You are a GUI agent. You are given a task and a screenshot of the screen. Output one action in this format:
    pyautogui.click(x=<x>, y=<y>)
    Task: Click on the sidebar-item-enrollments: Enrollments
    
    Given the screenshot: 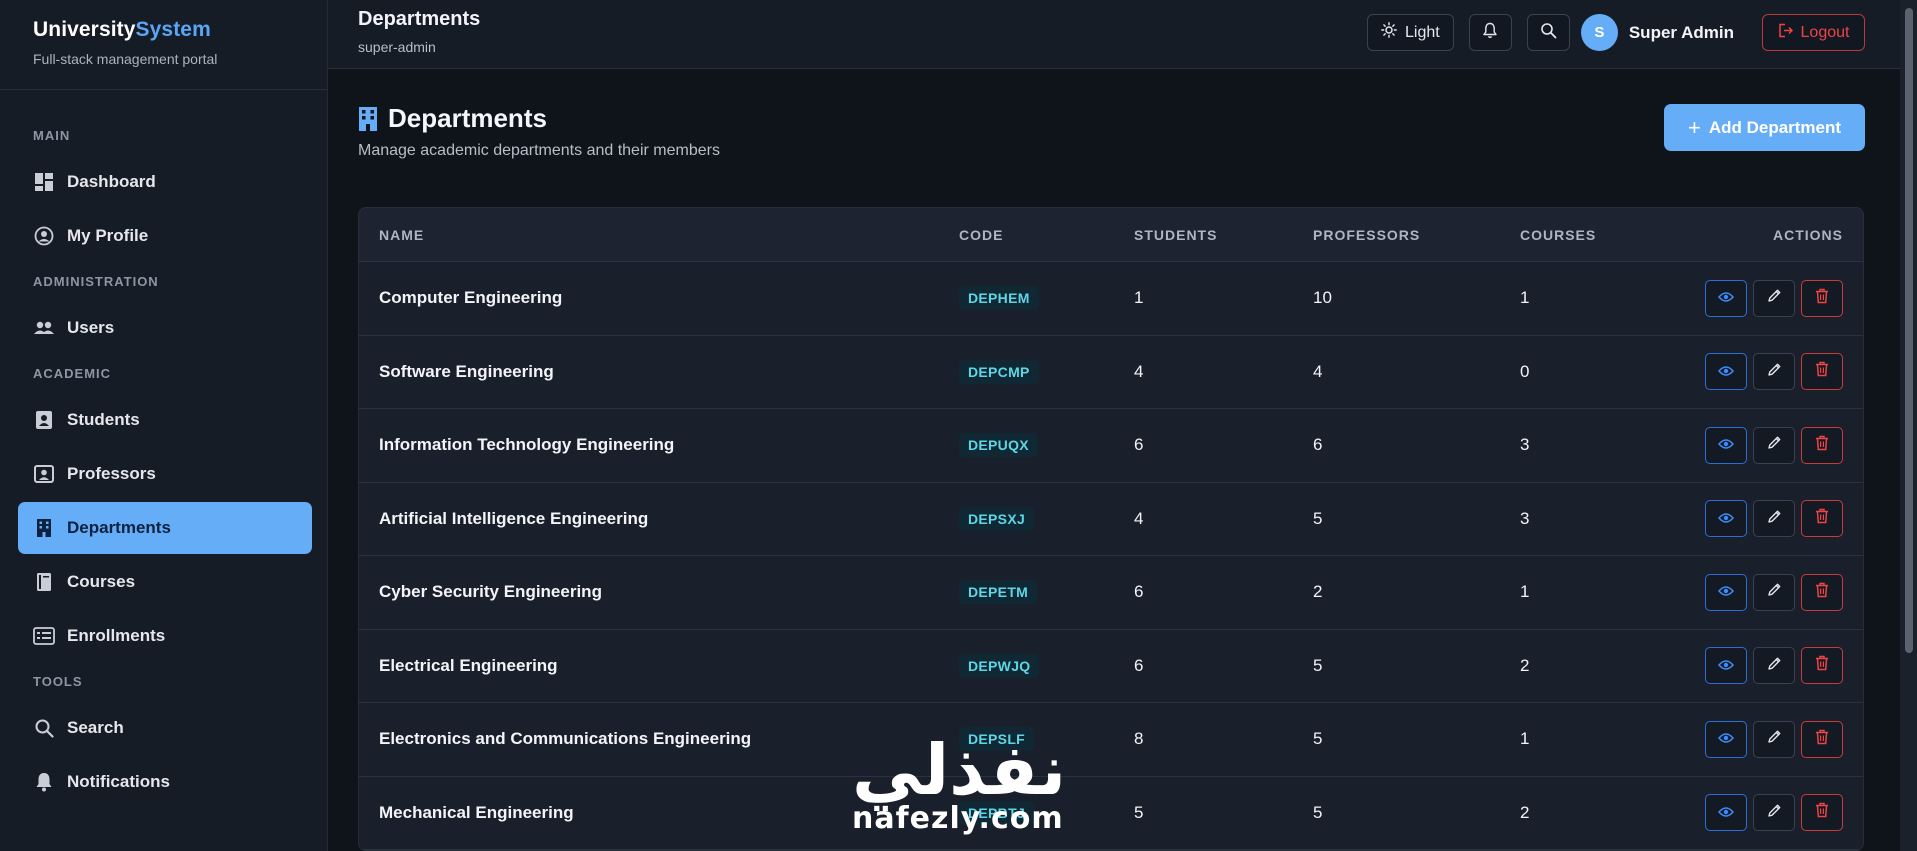 What is the action you would take?
    pyautogui.click(x=165, y=636)
    